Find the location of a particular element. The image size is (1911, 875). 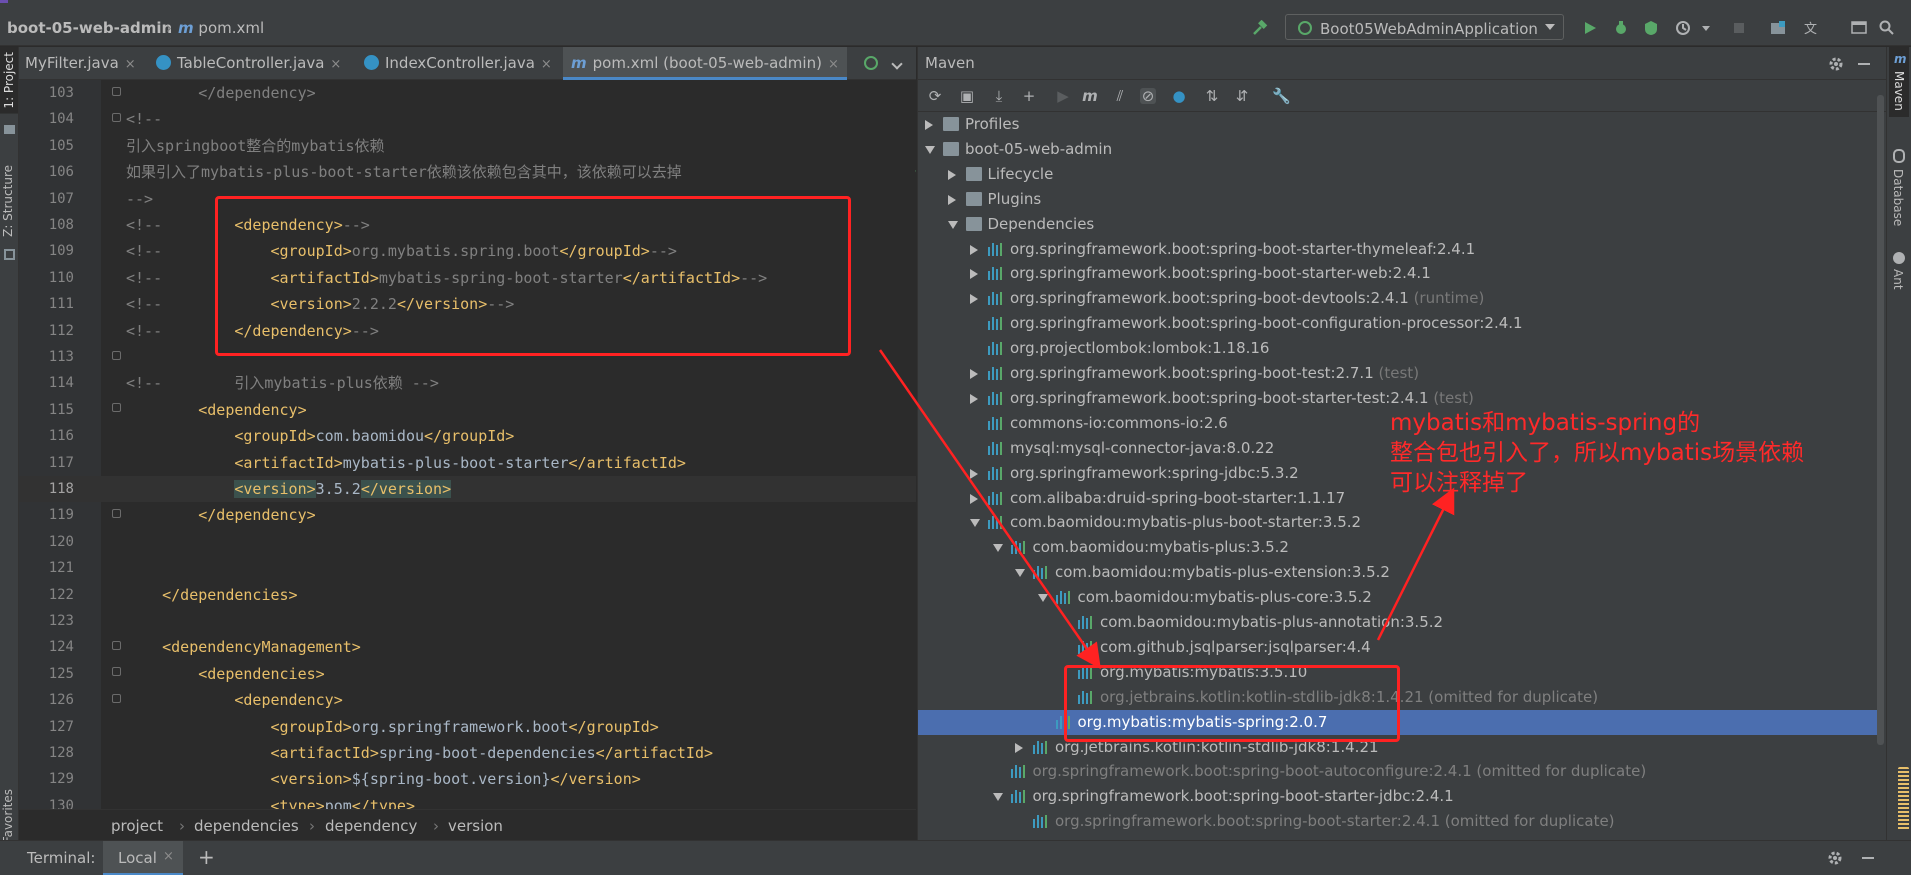

code-line: 119 </dependency> is located at coordinates (467, 515).